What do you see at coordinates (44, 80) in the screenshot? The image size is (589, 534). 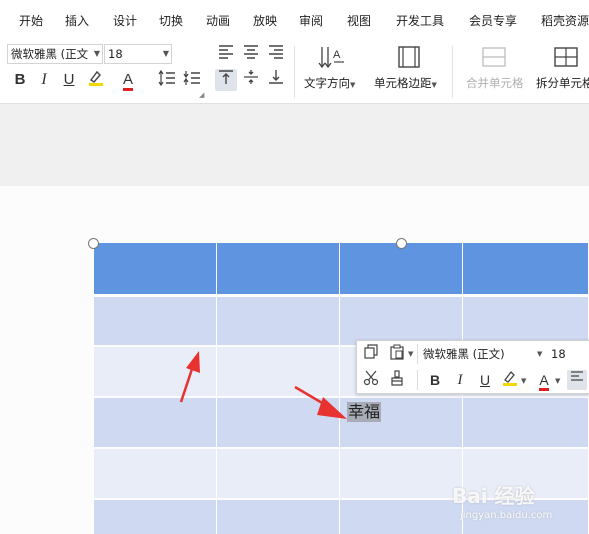 I see `italic-button: I` at bounding box center [44, 80].